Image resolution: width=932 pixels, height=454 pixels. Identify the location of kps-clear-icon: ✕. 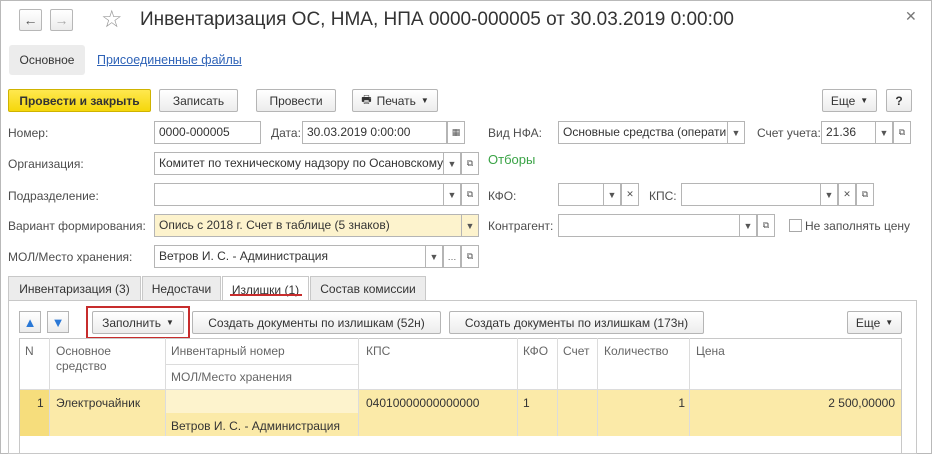
(847, 194).